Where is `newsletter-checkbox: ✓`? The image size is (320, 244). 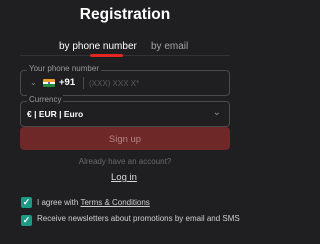
newsletter-checkbox: ✓ is located at coordinates (26, 220).